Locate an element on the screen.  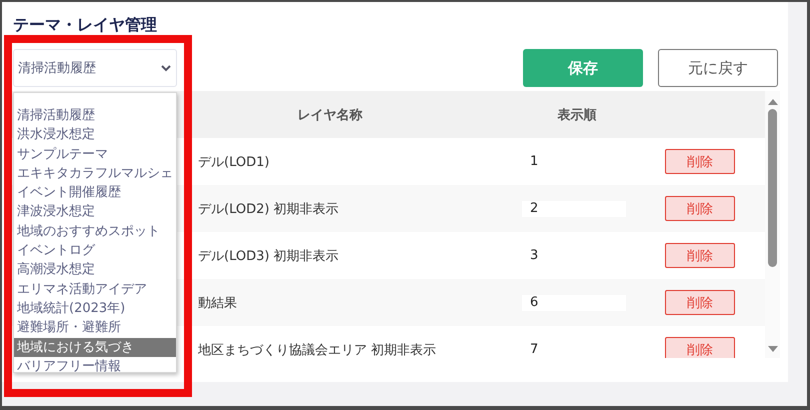
layer-name-cell-text: デル(LOD1) is located at coordinates (234, 162).